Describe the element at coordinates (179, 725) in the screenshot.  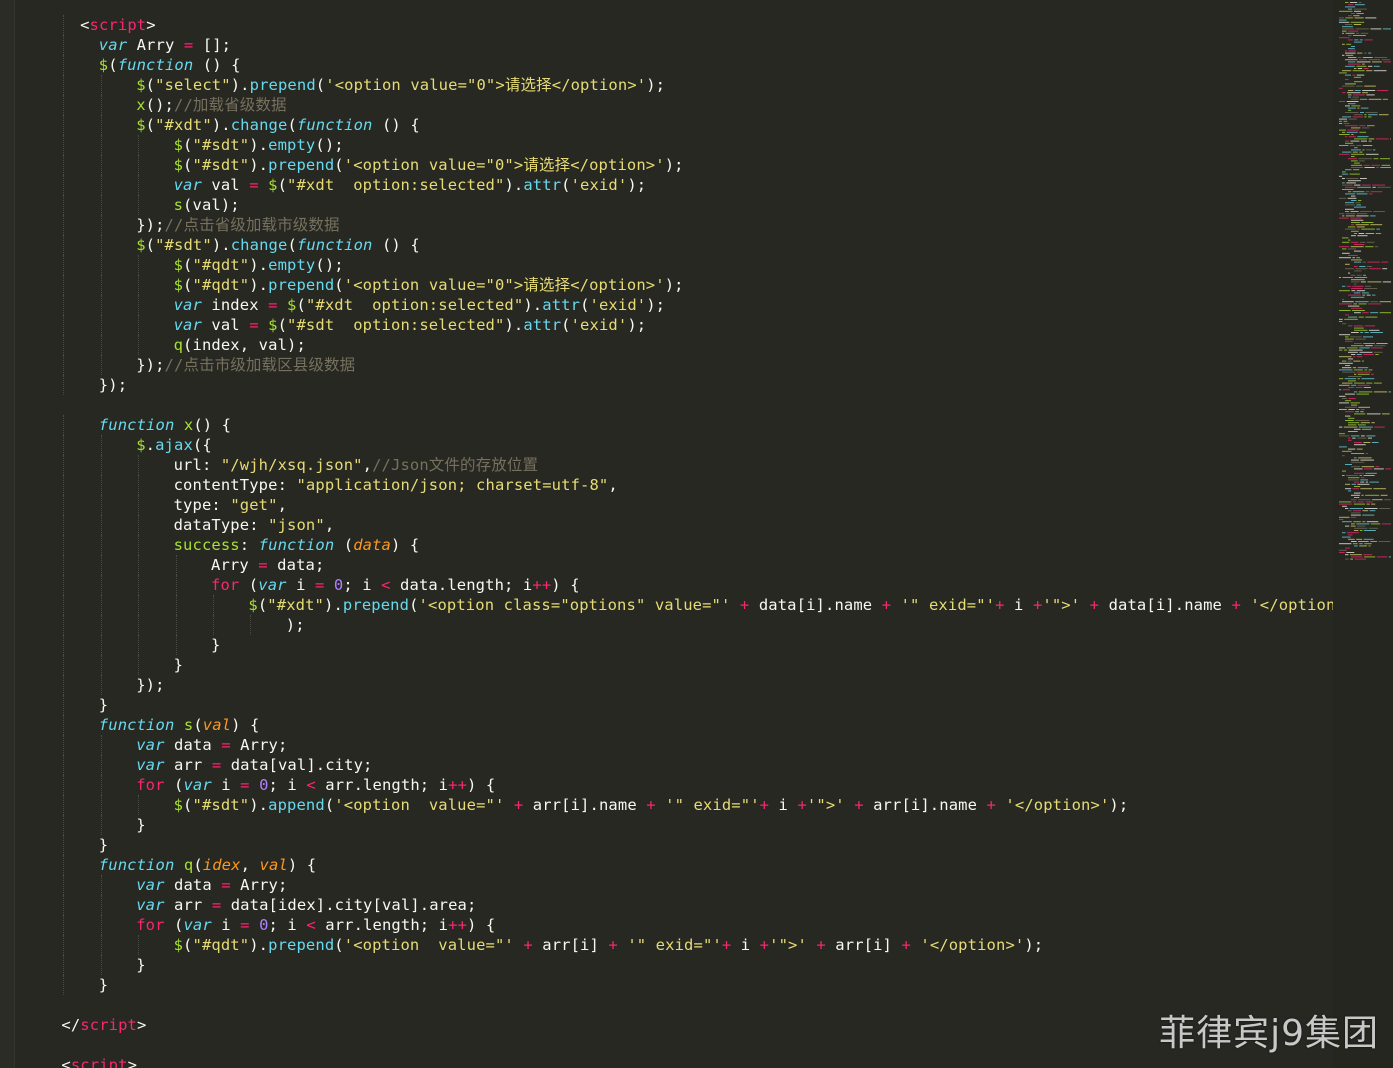
I see `code-line: function s(val) {` at that location.